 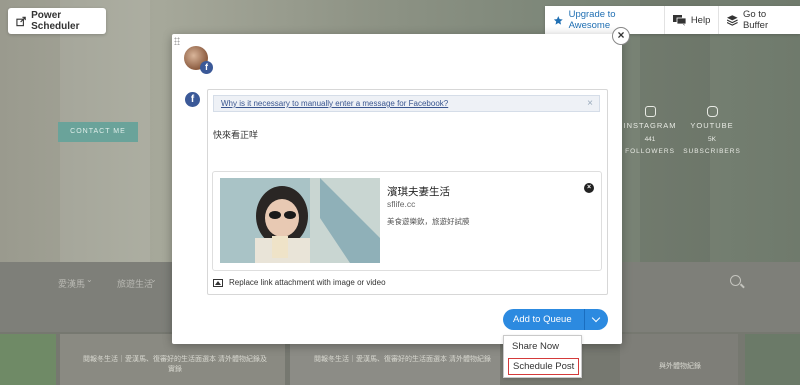 What do you see at coordinates (680, 366) in the screenshot?
I see `thumbnail-caption: 與外體物紀錄` at bounding box center [680, 366].